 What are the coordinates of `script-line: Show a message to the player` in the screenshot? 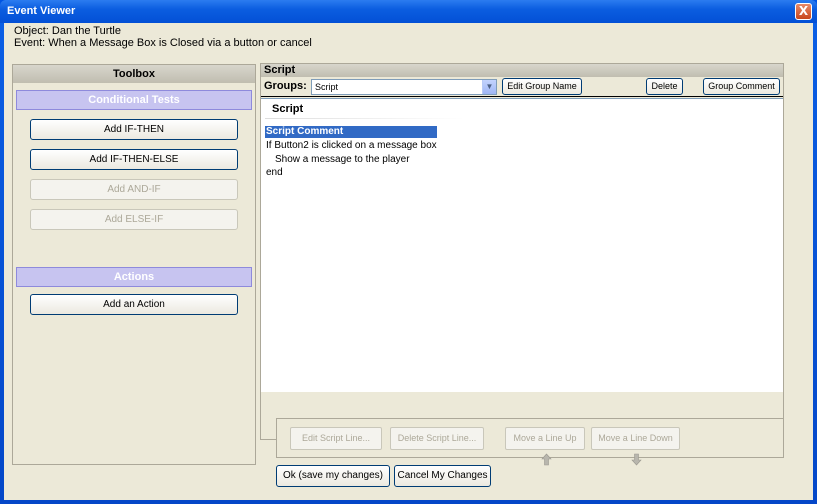 It's located at (342, 159).